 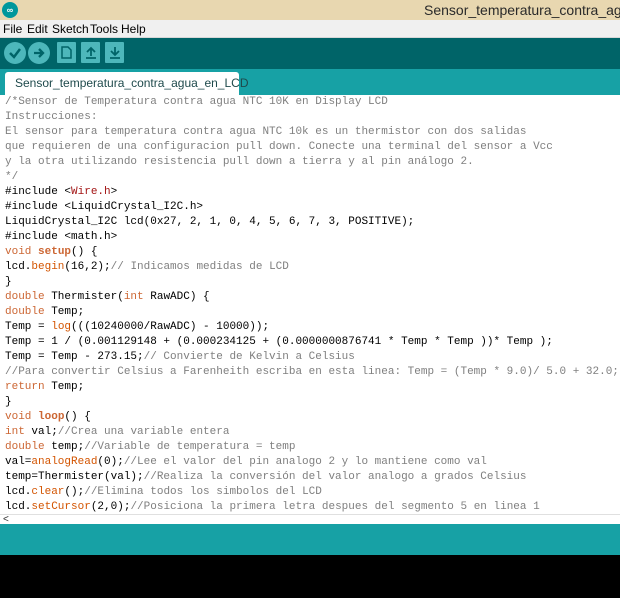 I want to click on new-button, so click(x=66, y=52).